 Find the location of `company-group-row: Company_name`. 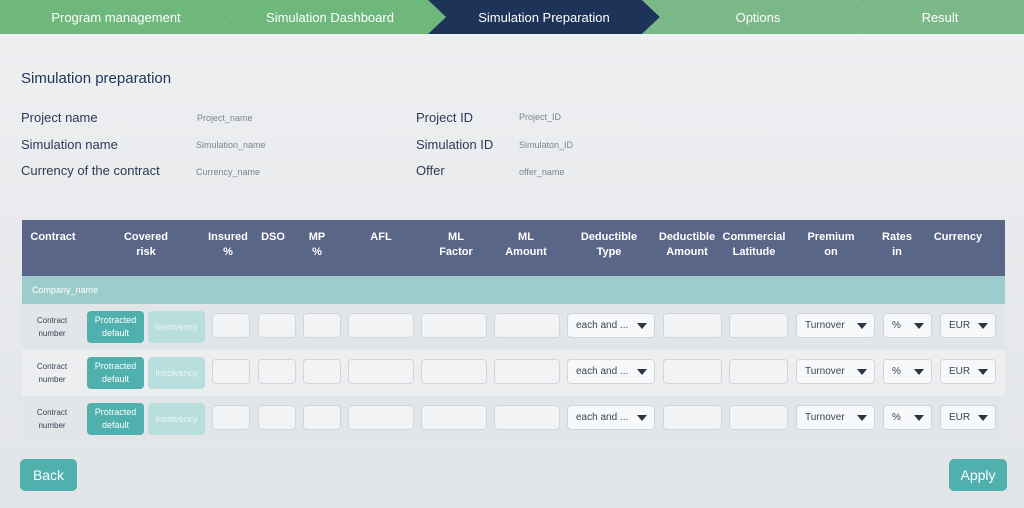

company-group-row: Company_name is located at coordinates (513, 290).